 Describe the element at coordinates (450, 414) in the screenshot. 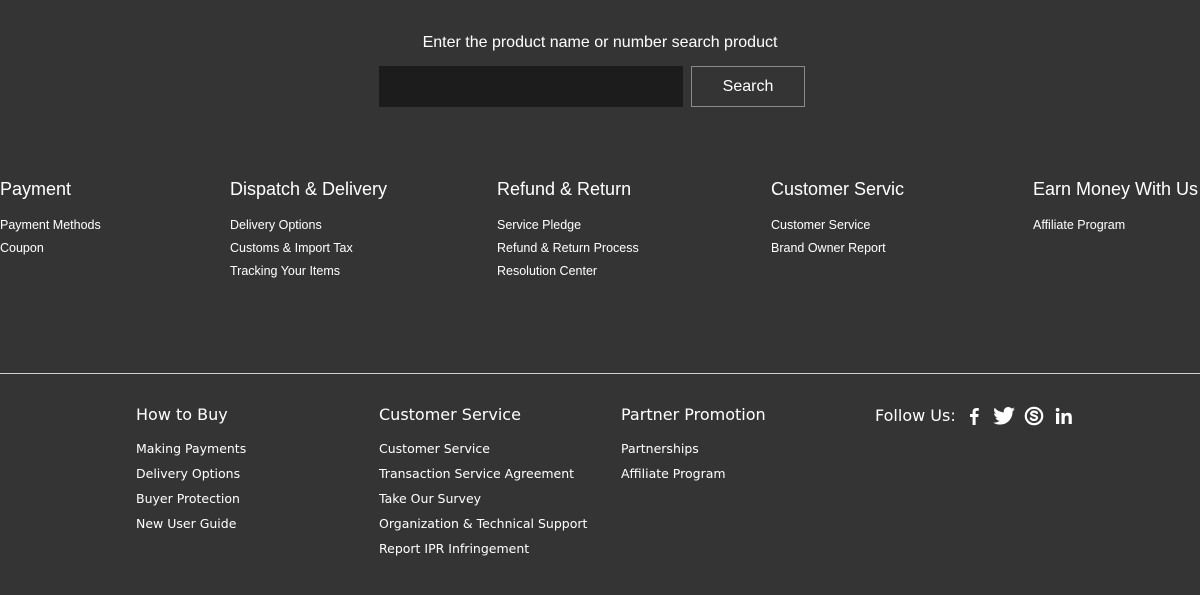

I see `column-title-customer-service: Customer Service` at that location.